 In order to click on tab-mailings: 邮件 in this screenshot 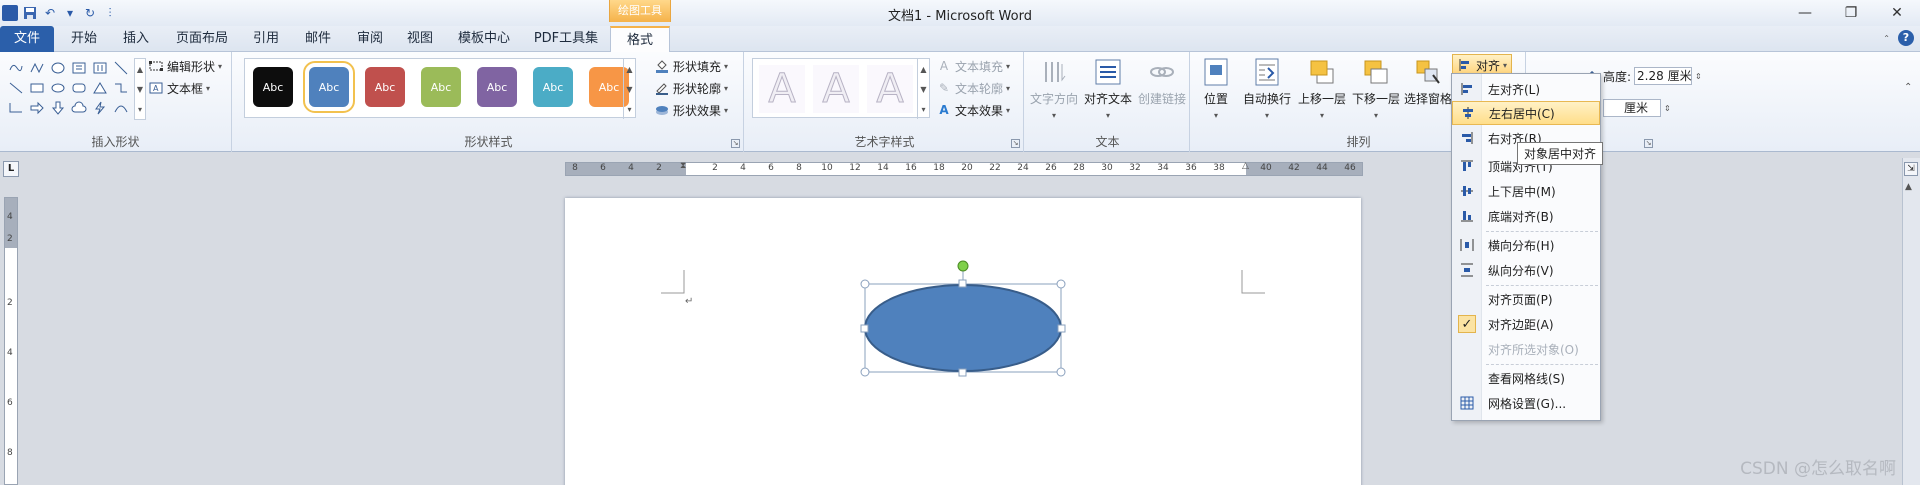, I will do `click(318, 39)`.